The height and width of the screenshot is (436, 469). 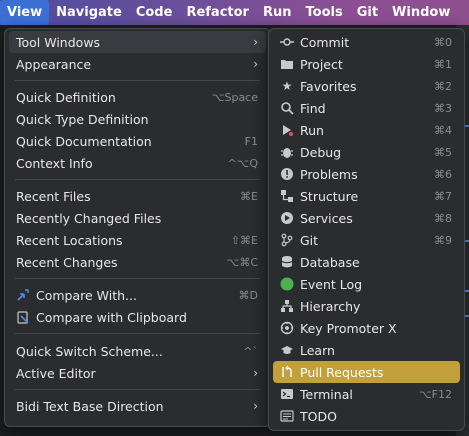 What do you see at coordinates (287, 174) in the screenshot?
I see `problems-icon` at bounding box center [287, 174].